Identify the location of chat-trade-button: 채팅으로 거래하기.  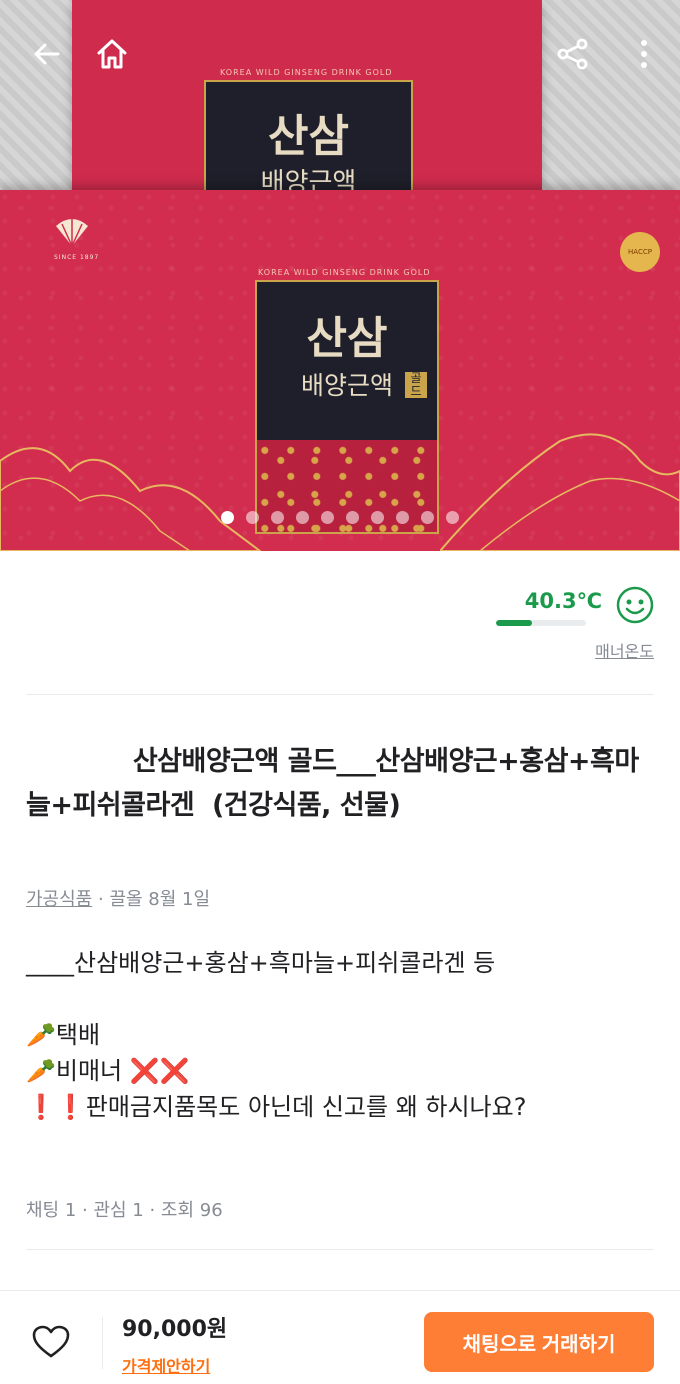
(539, 1342).